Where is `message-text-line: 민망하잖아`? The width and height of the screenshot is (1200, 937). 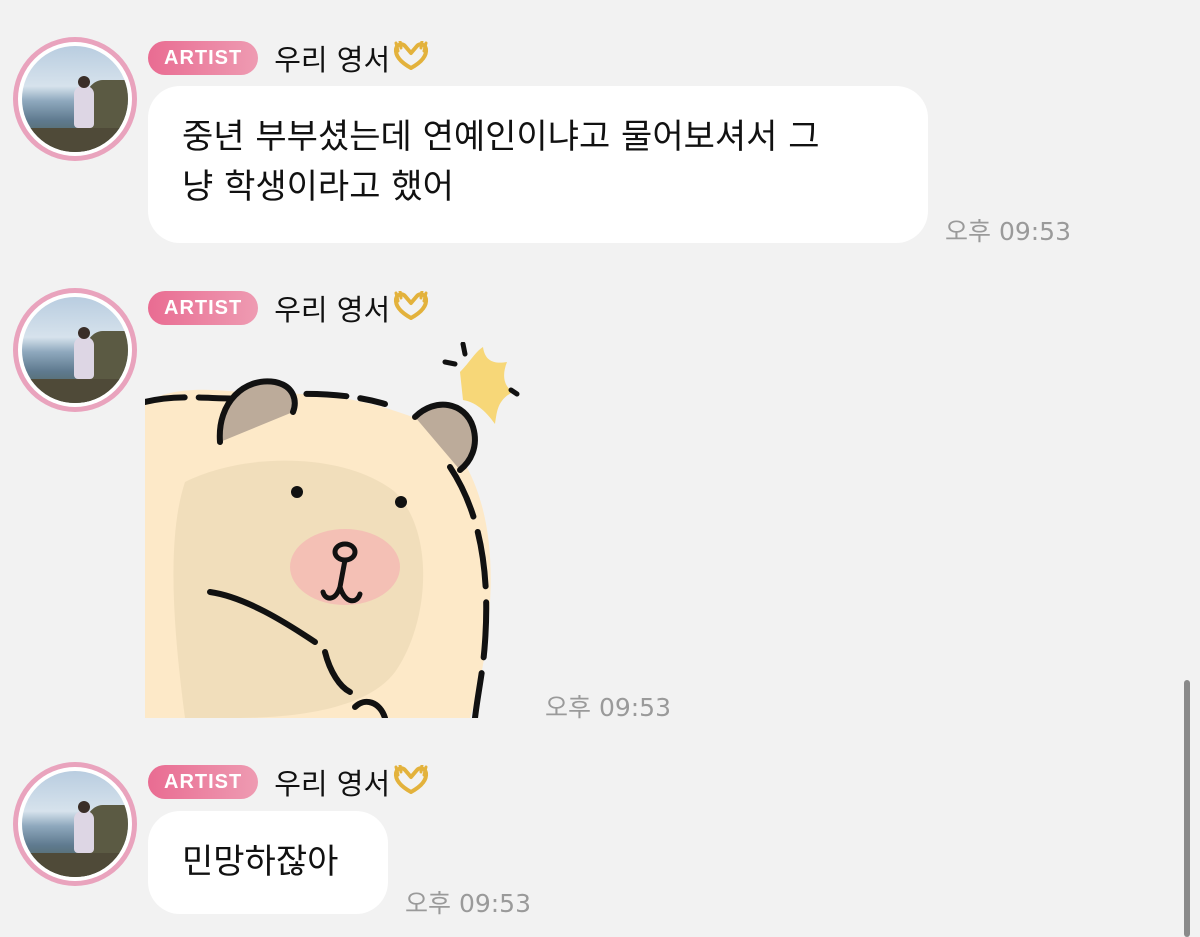
message-text-line: 민망하잖아 is located at coordinates (260, 862).